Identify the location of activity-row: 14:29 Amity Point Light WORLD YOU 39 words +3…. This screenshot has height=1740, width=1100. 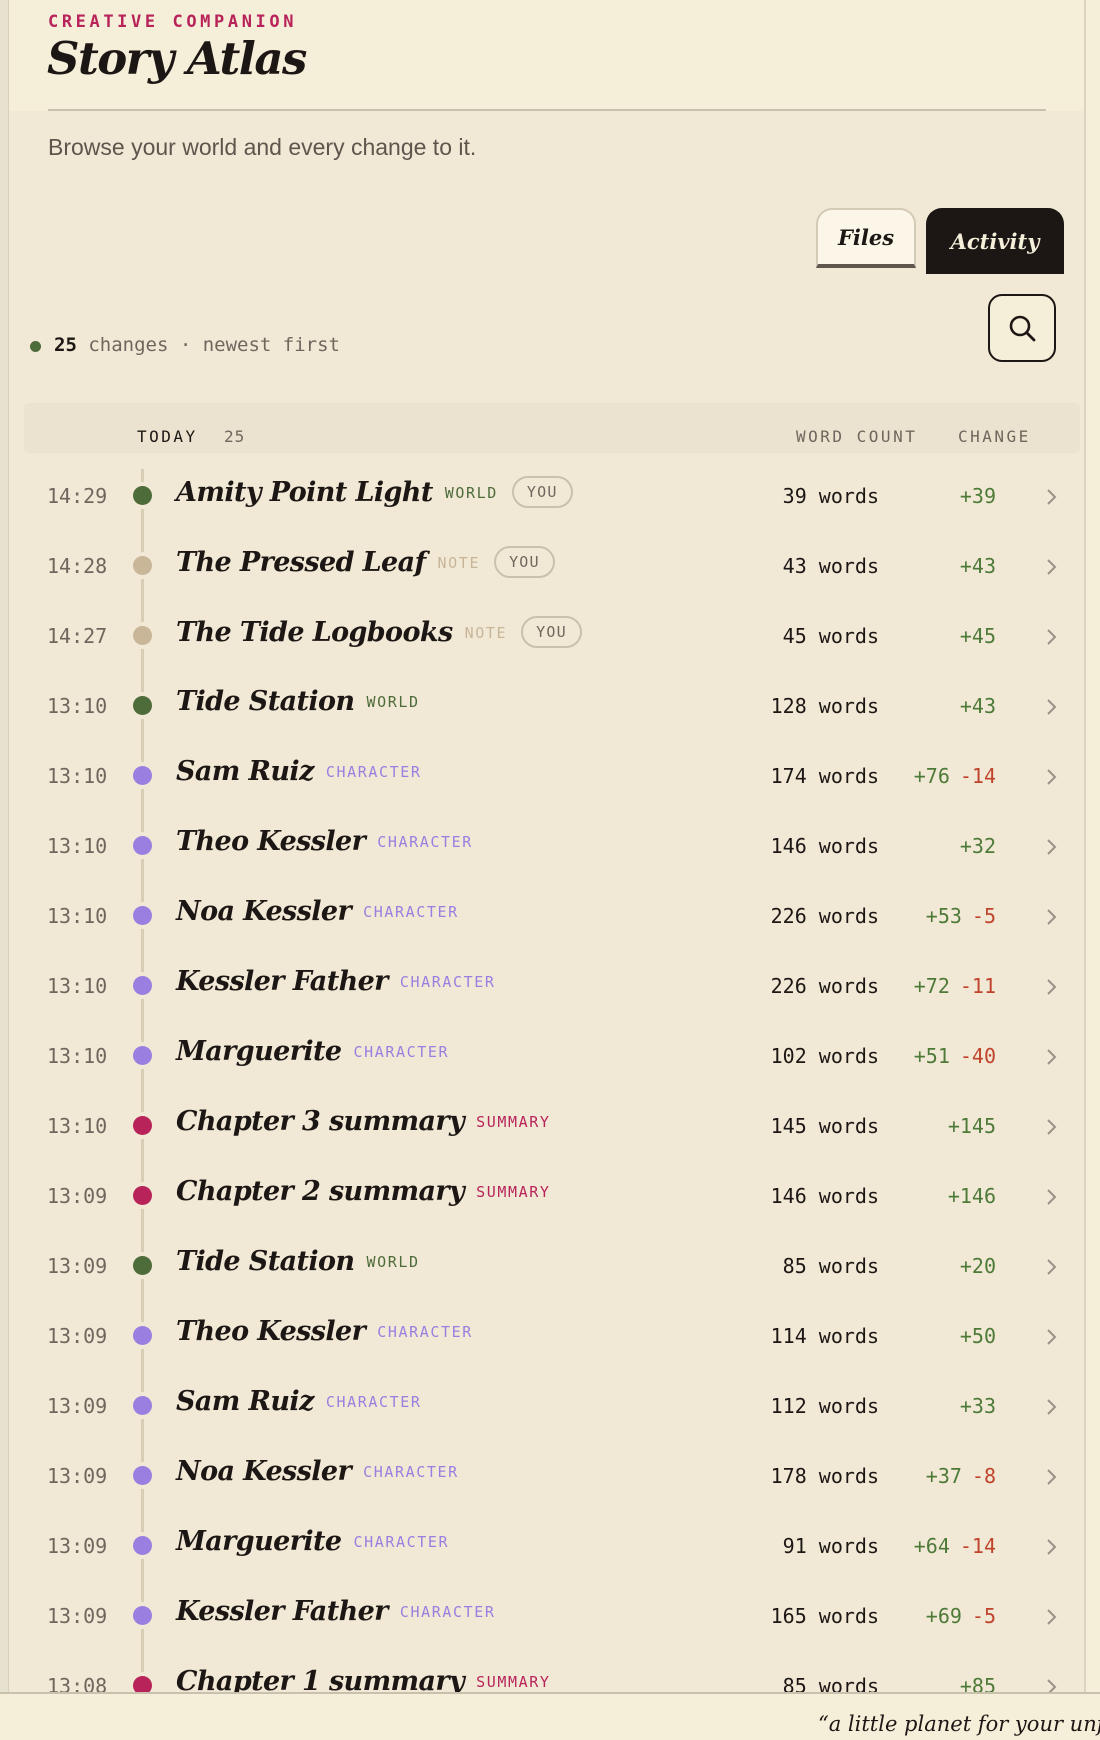
(546, 497).